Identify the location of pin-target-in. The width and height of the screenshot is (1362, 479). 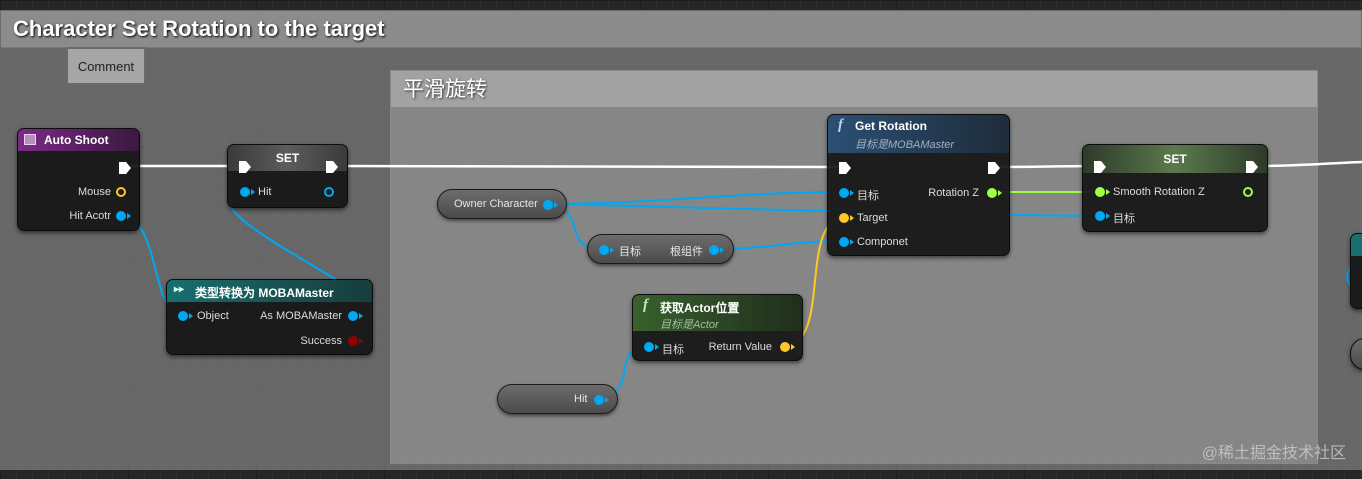
(606, 250).